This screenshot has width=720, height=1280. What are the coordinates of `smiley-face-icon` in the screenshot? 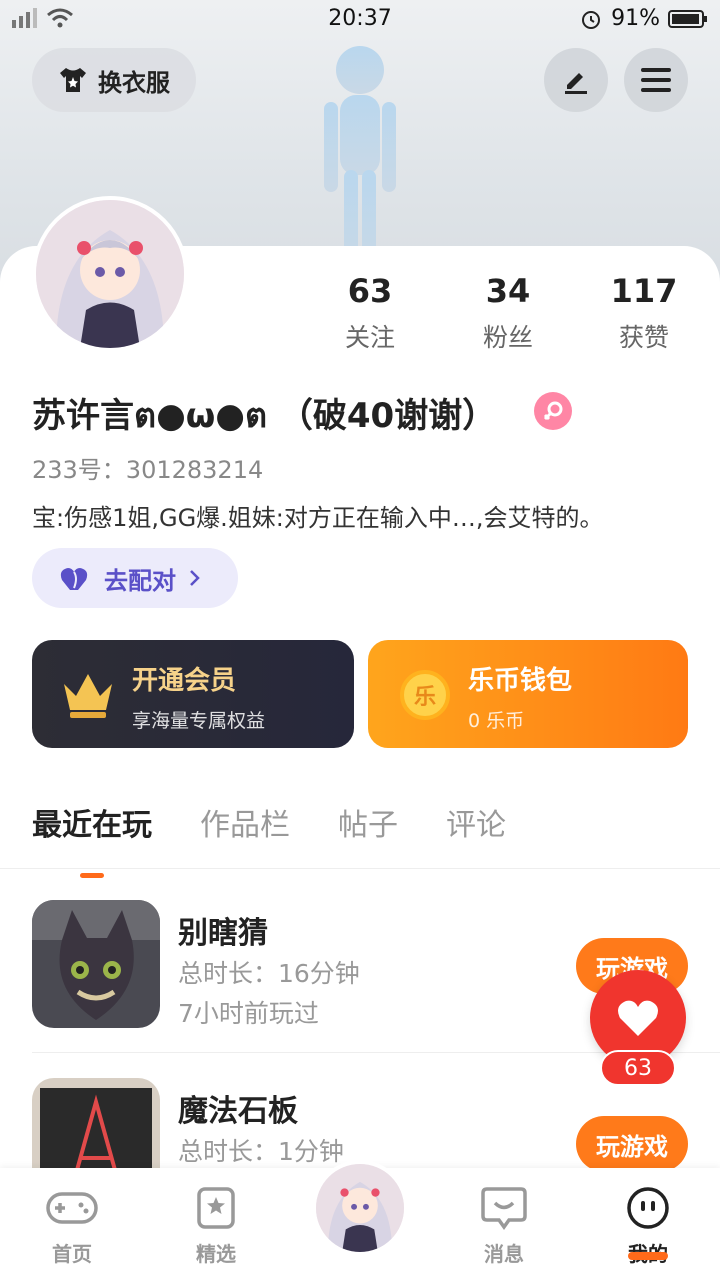 It's located at (648, 1208).